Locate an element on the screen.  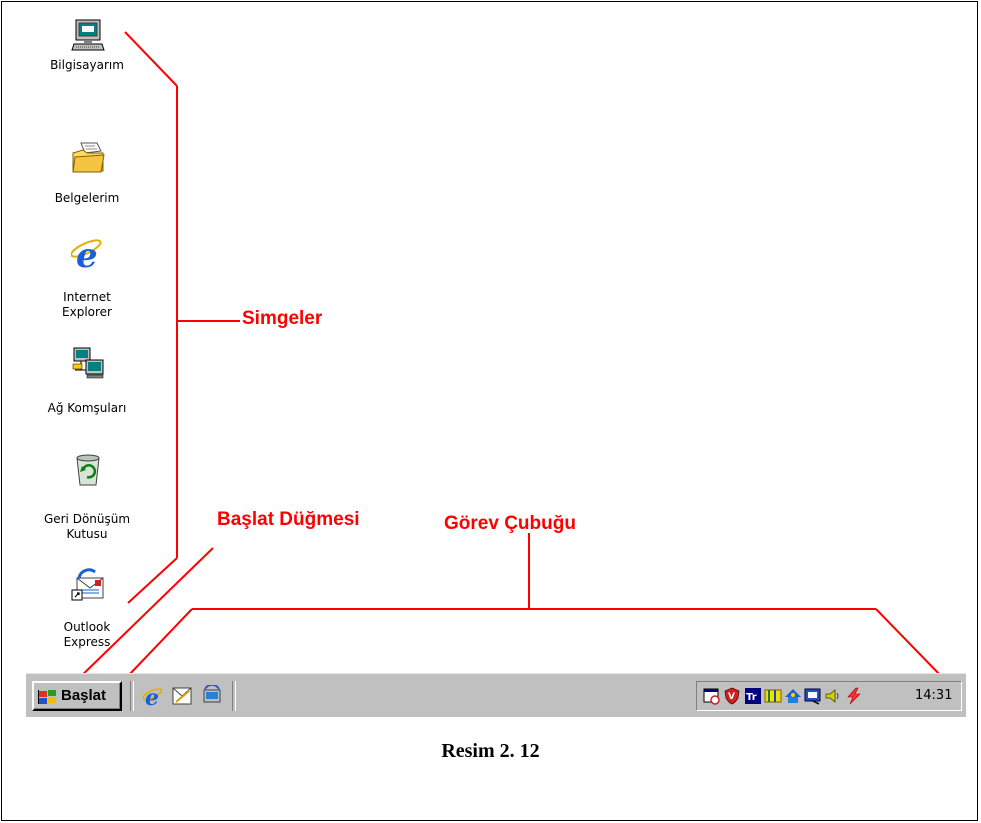
volume-icon is located at coordinates (833, 696).